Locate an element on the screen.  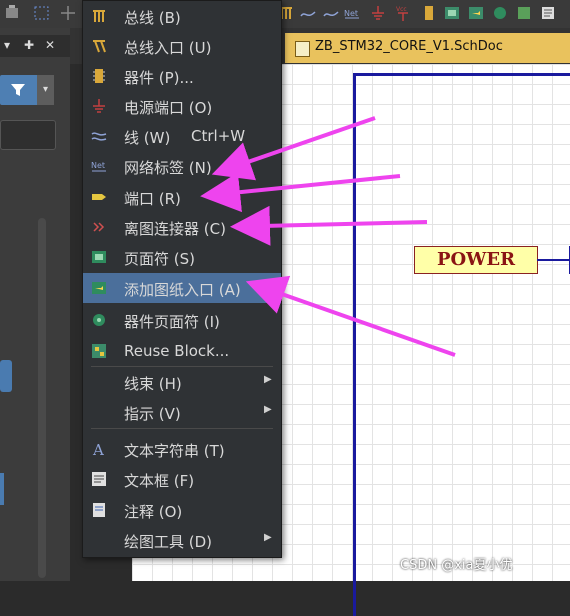
sheet-entry-tool-icon is located at coordinates (476, 13).